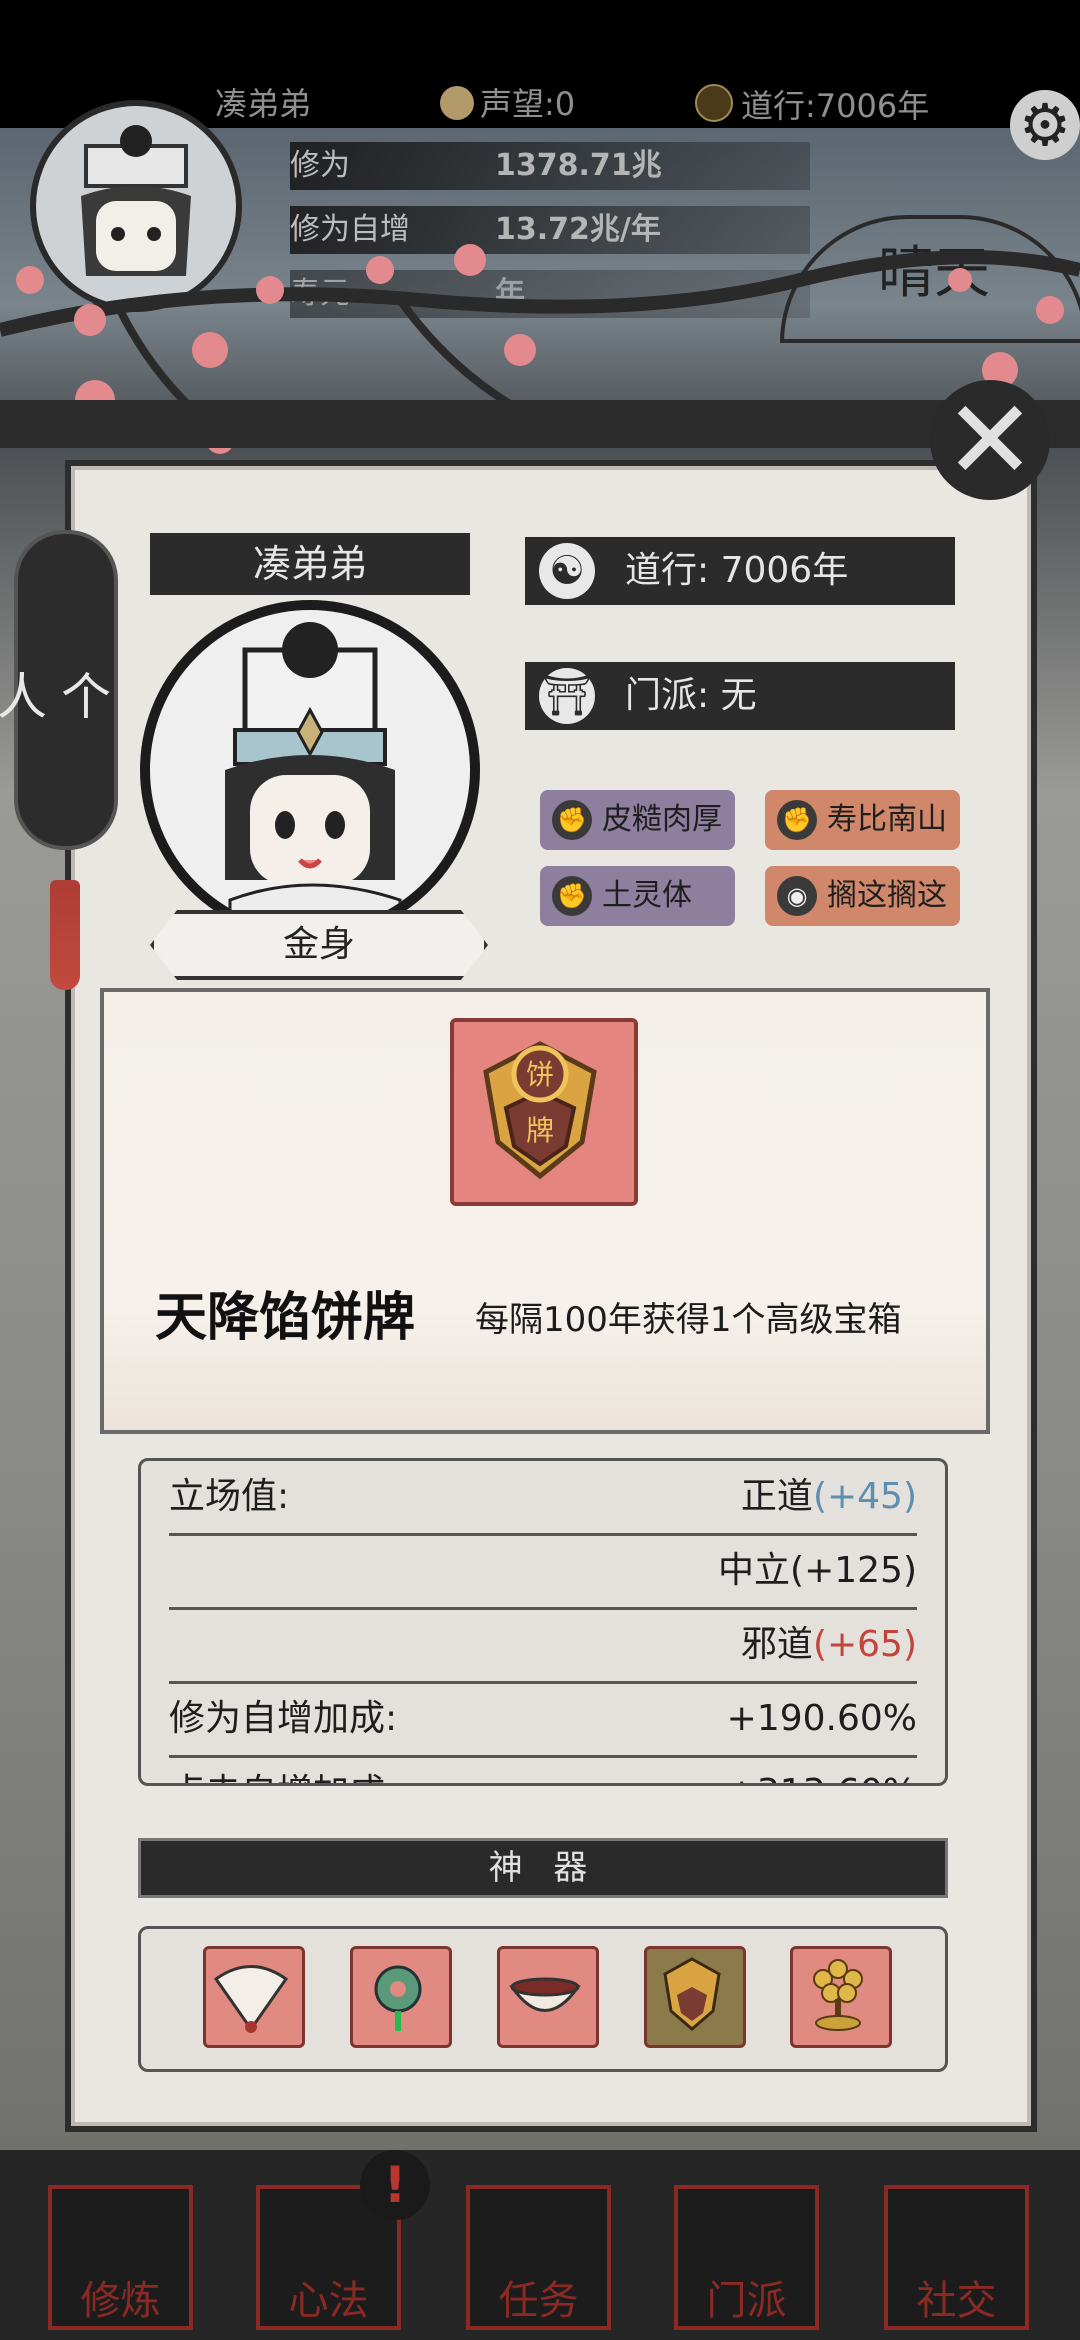  What do you see at coordinates (548, 1997) in the screenshot?
I see `bowl-icon` at bounding box center [548, 1997].